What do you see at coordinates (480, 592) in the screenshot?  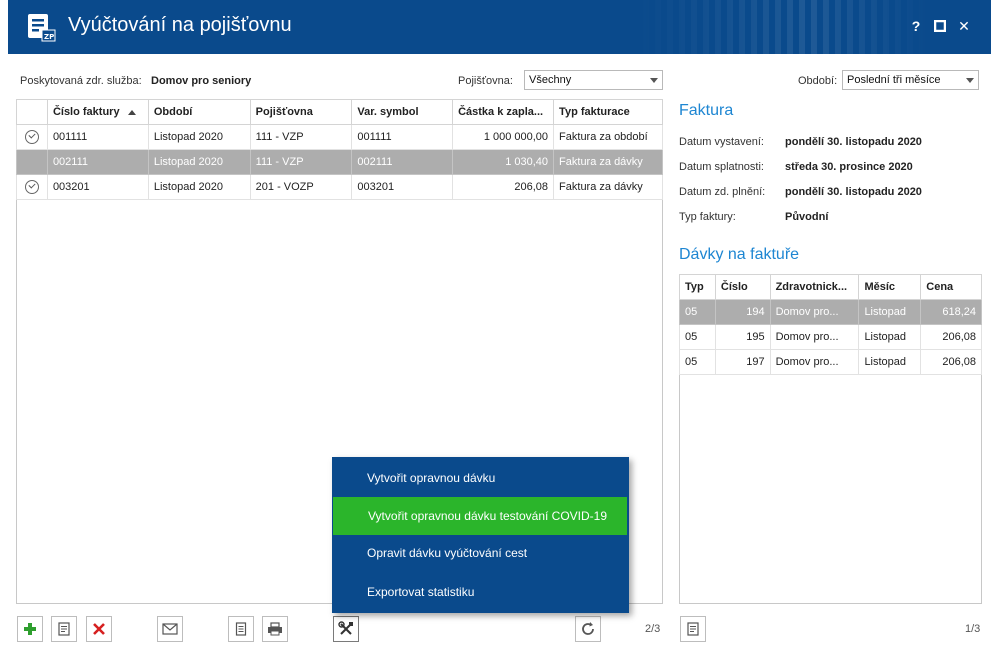 I see `menu-item-export-statistics: Exportovat statistiku` at bounding box center [480, 592].